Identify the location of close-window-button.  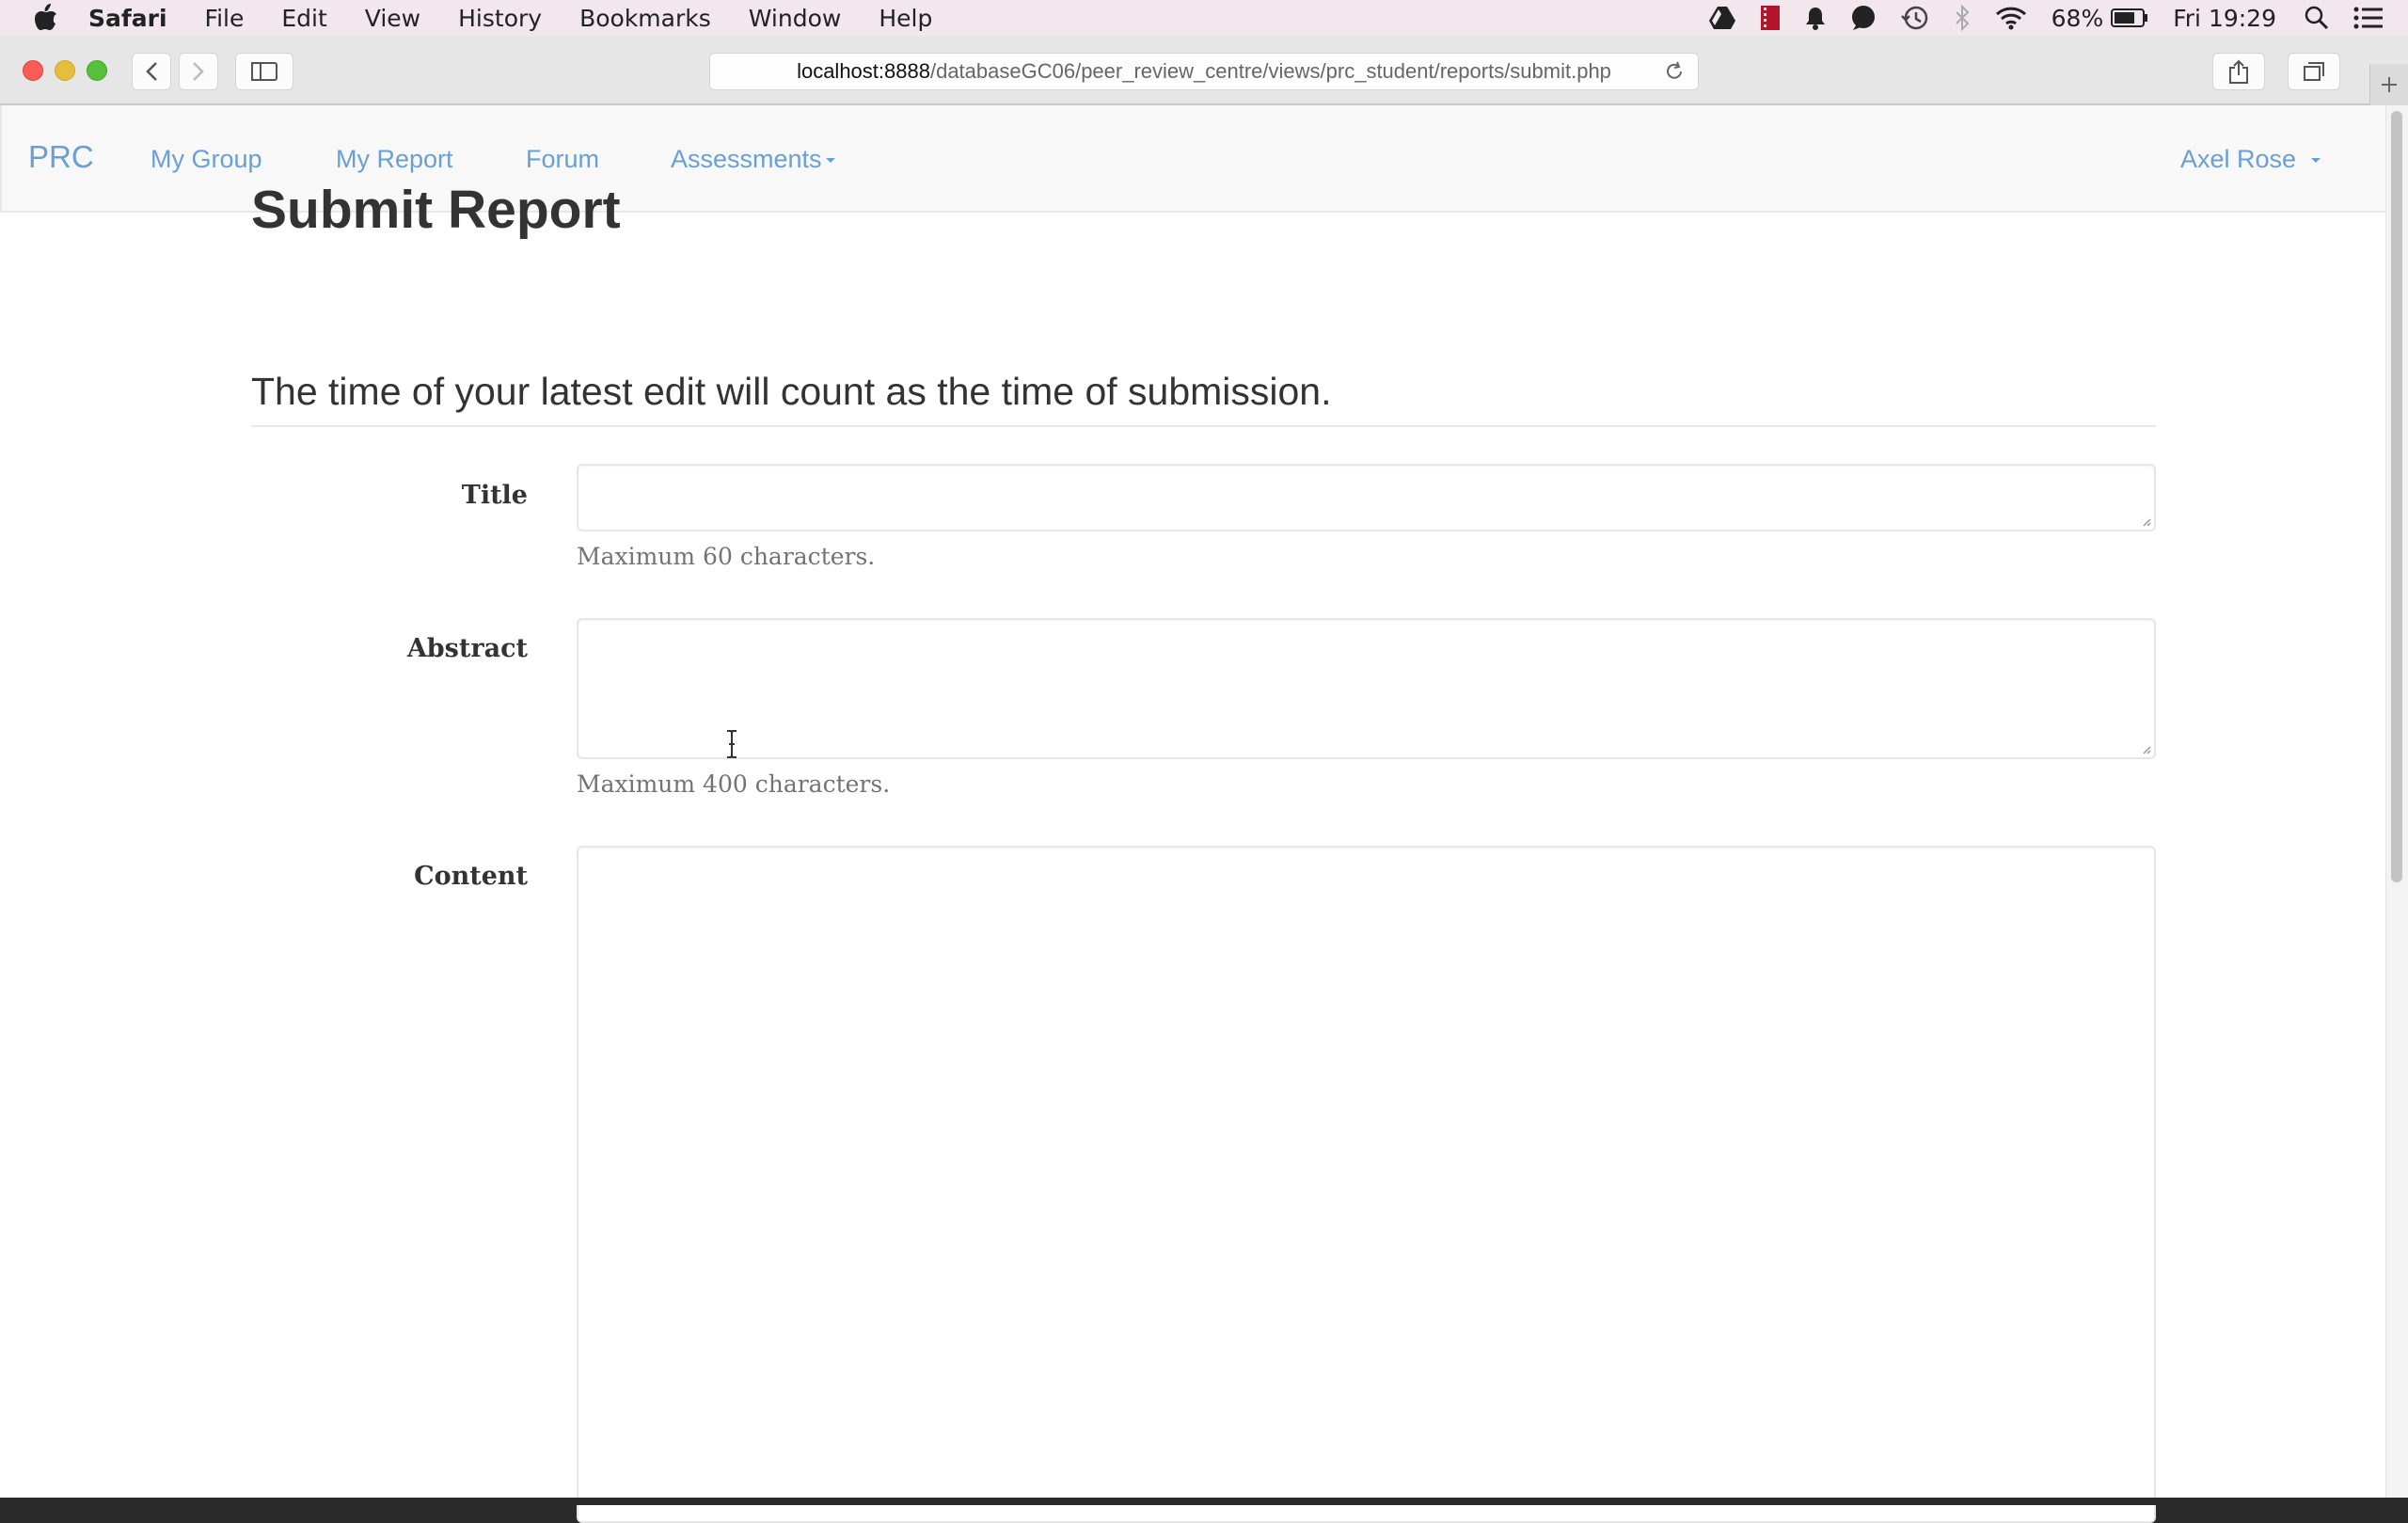
(33, 70).